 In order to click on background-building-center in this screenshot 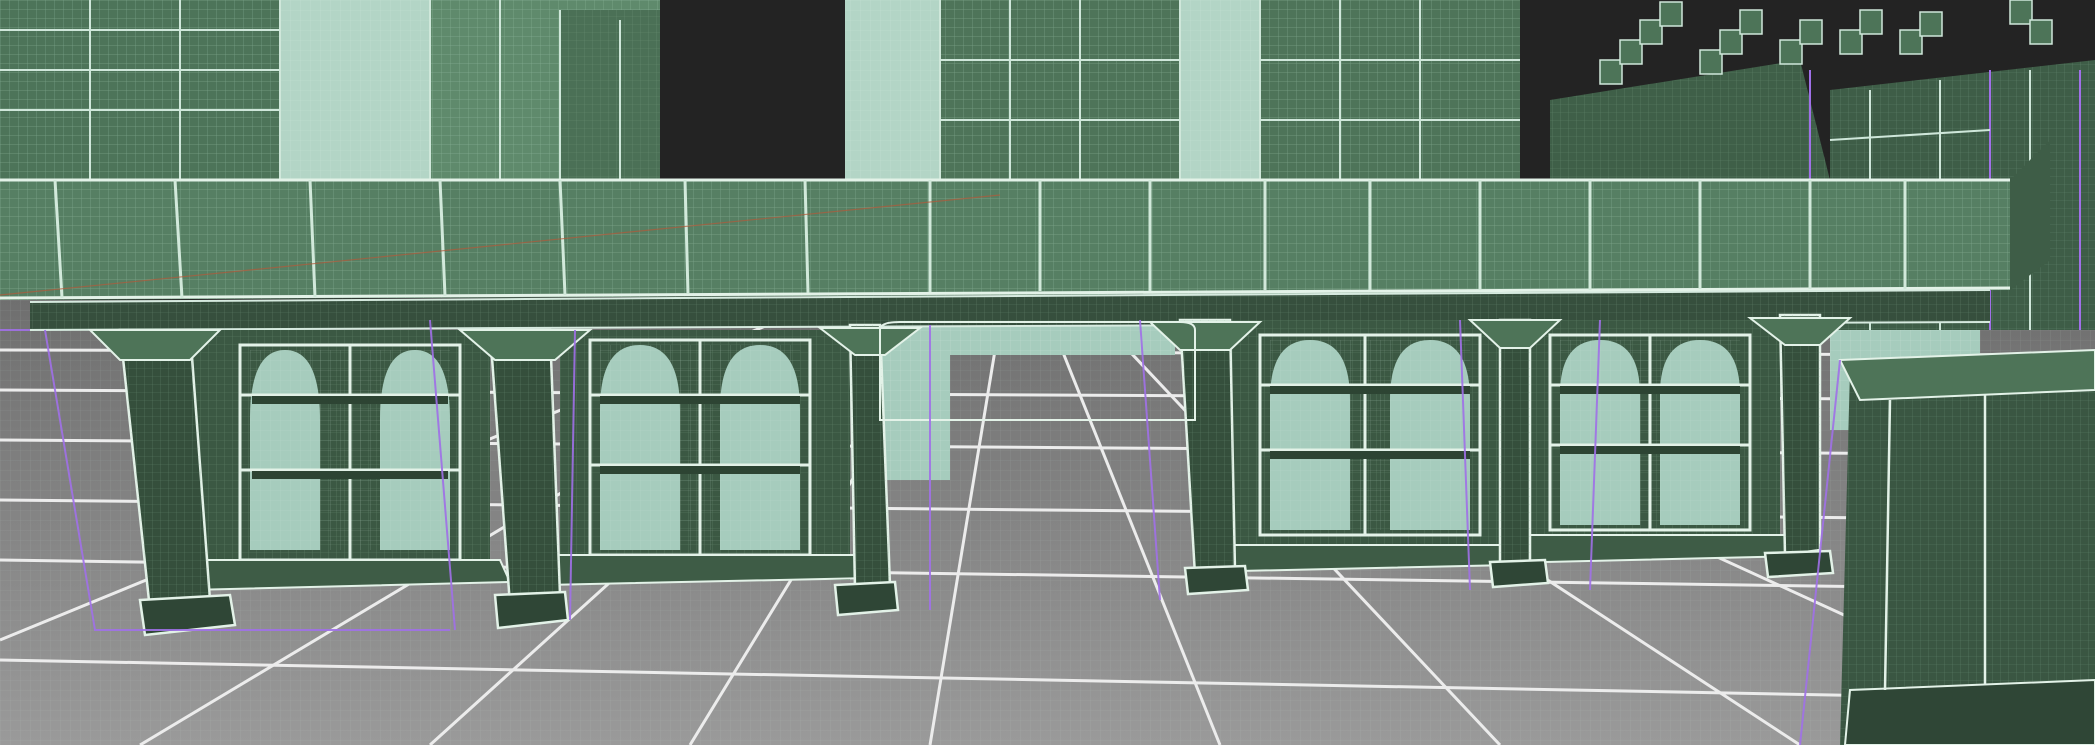, I will do `click(1182, 90)`.